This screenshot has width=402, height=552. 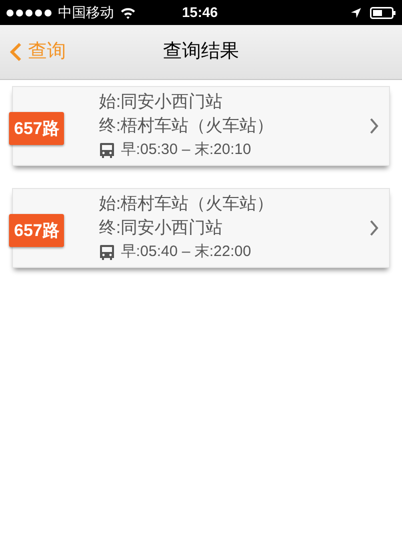 What do you see at coordinates (187, 126) in the screenshot?
I see `end-station: 终:梧村车站（火车站）` at bounding box center [187, 126].